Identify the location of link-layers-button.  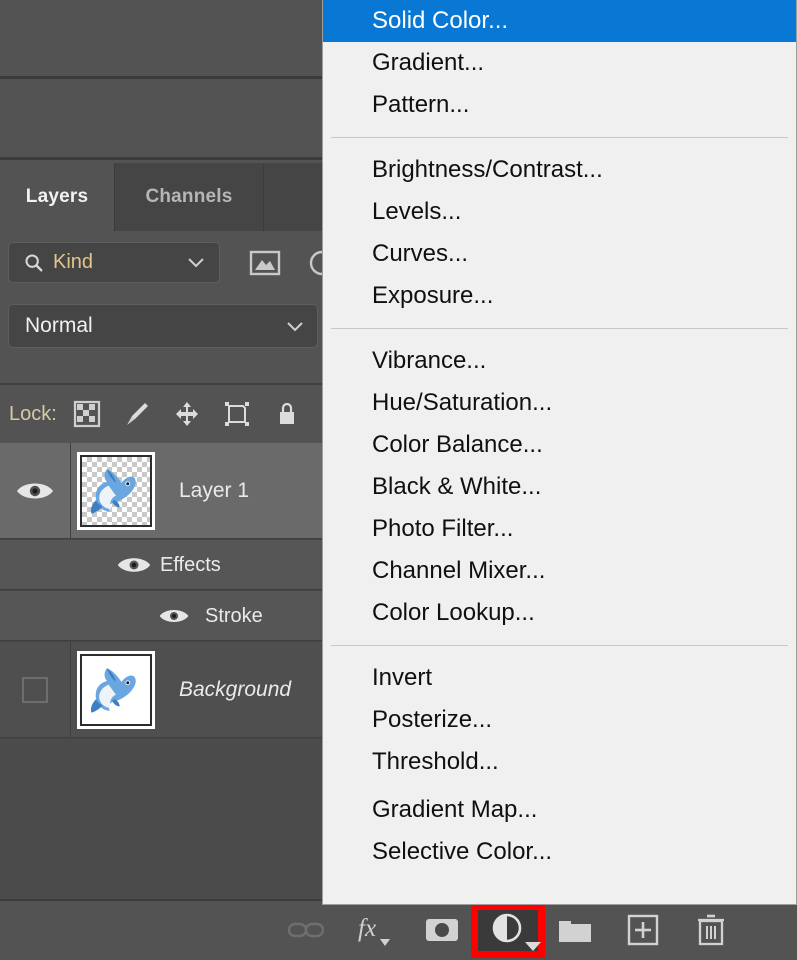
(306, 930).